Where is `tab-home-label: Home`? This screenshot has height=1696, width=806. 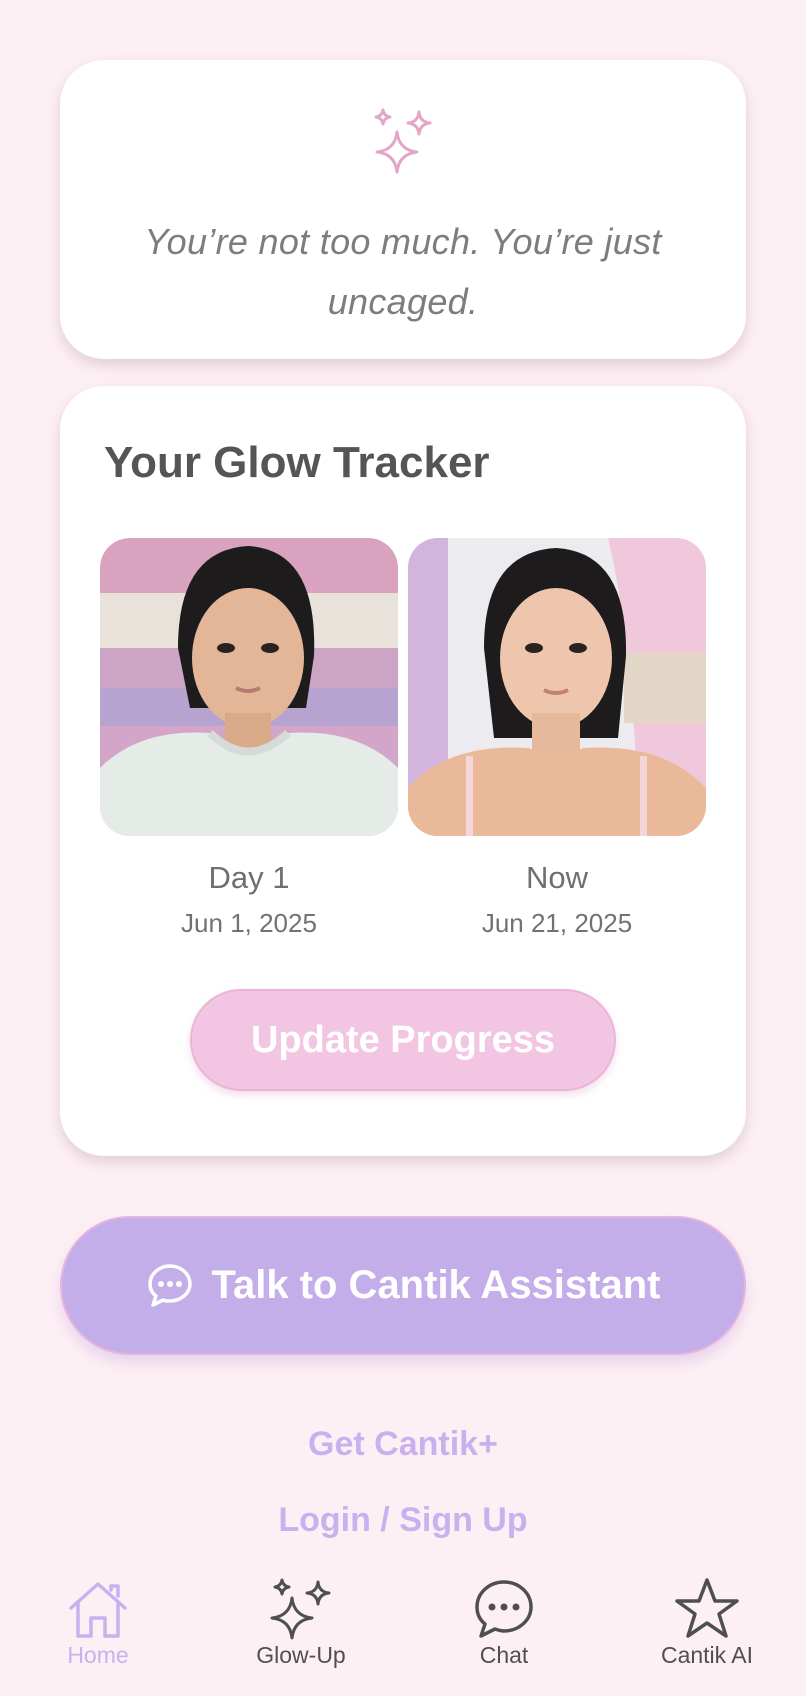 tab-home-label: Home is located at coordinates (98, 1655).